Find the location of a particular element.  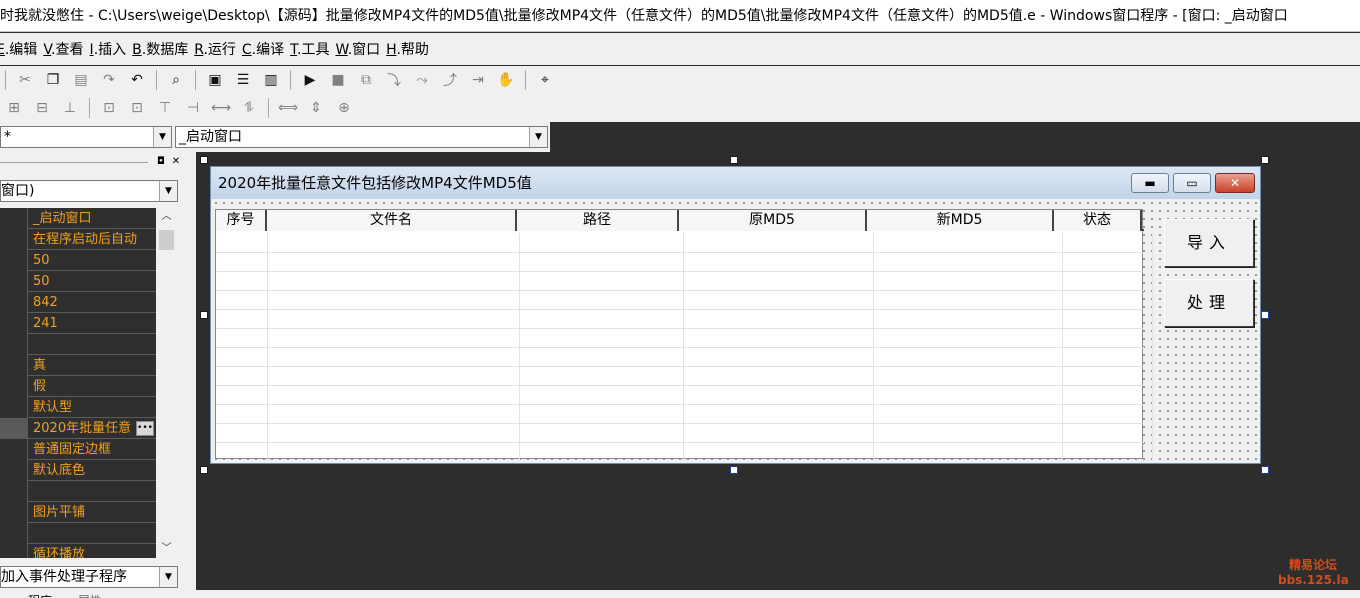

property-value: 默认型 is located at coordinates (52, 407).